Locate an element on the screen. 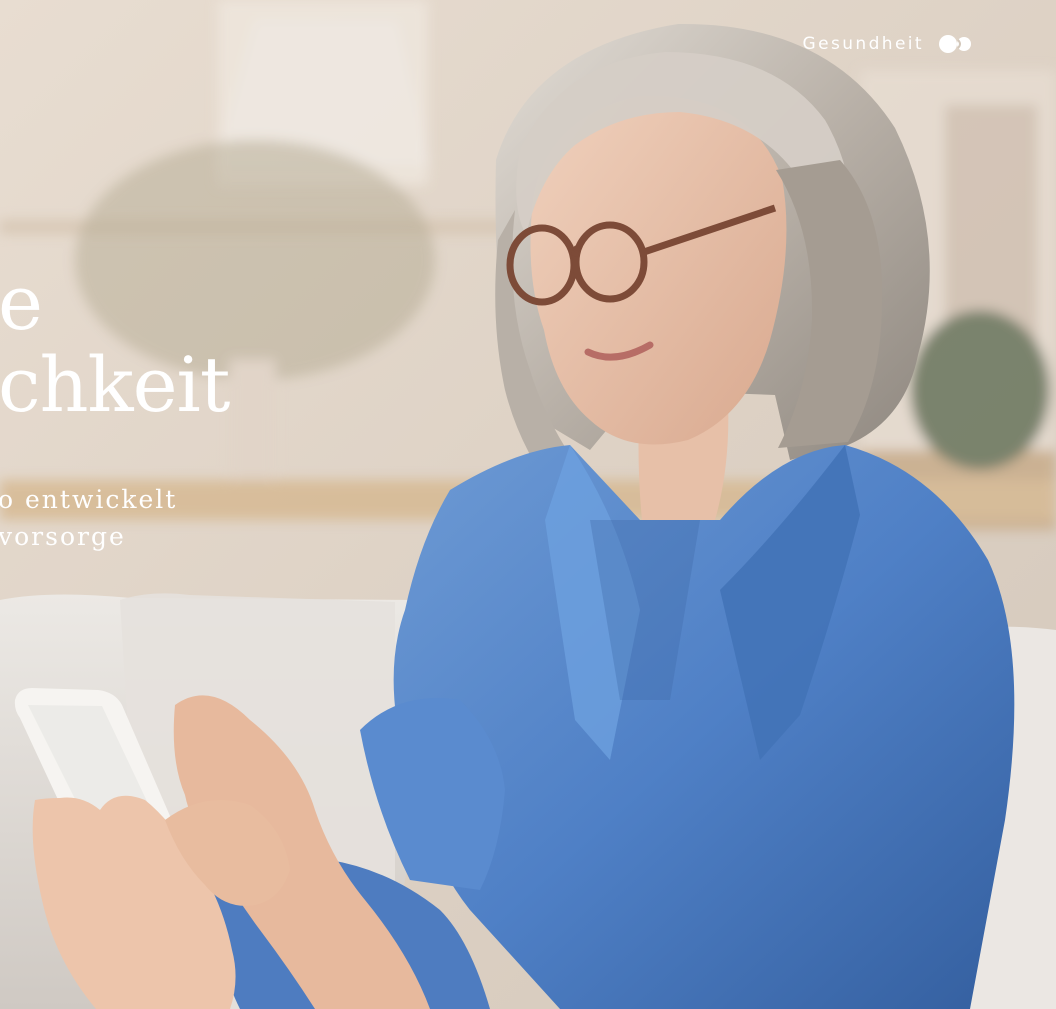 The height and width of the screenshot is (1009, 1056). category-tag: Gesundheit is located at coordinates (887, 44).